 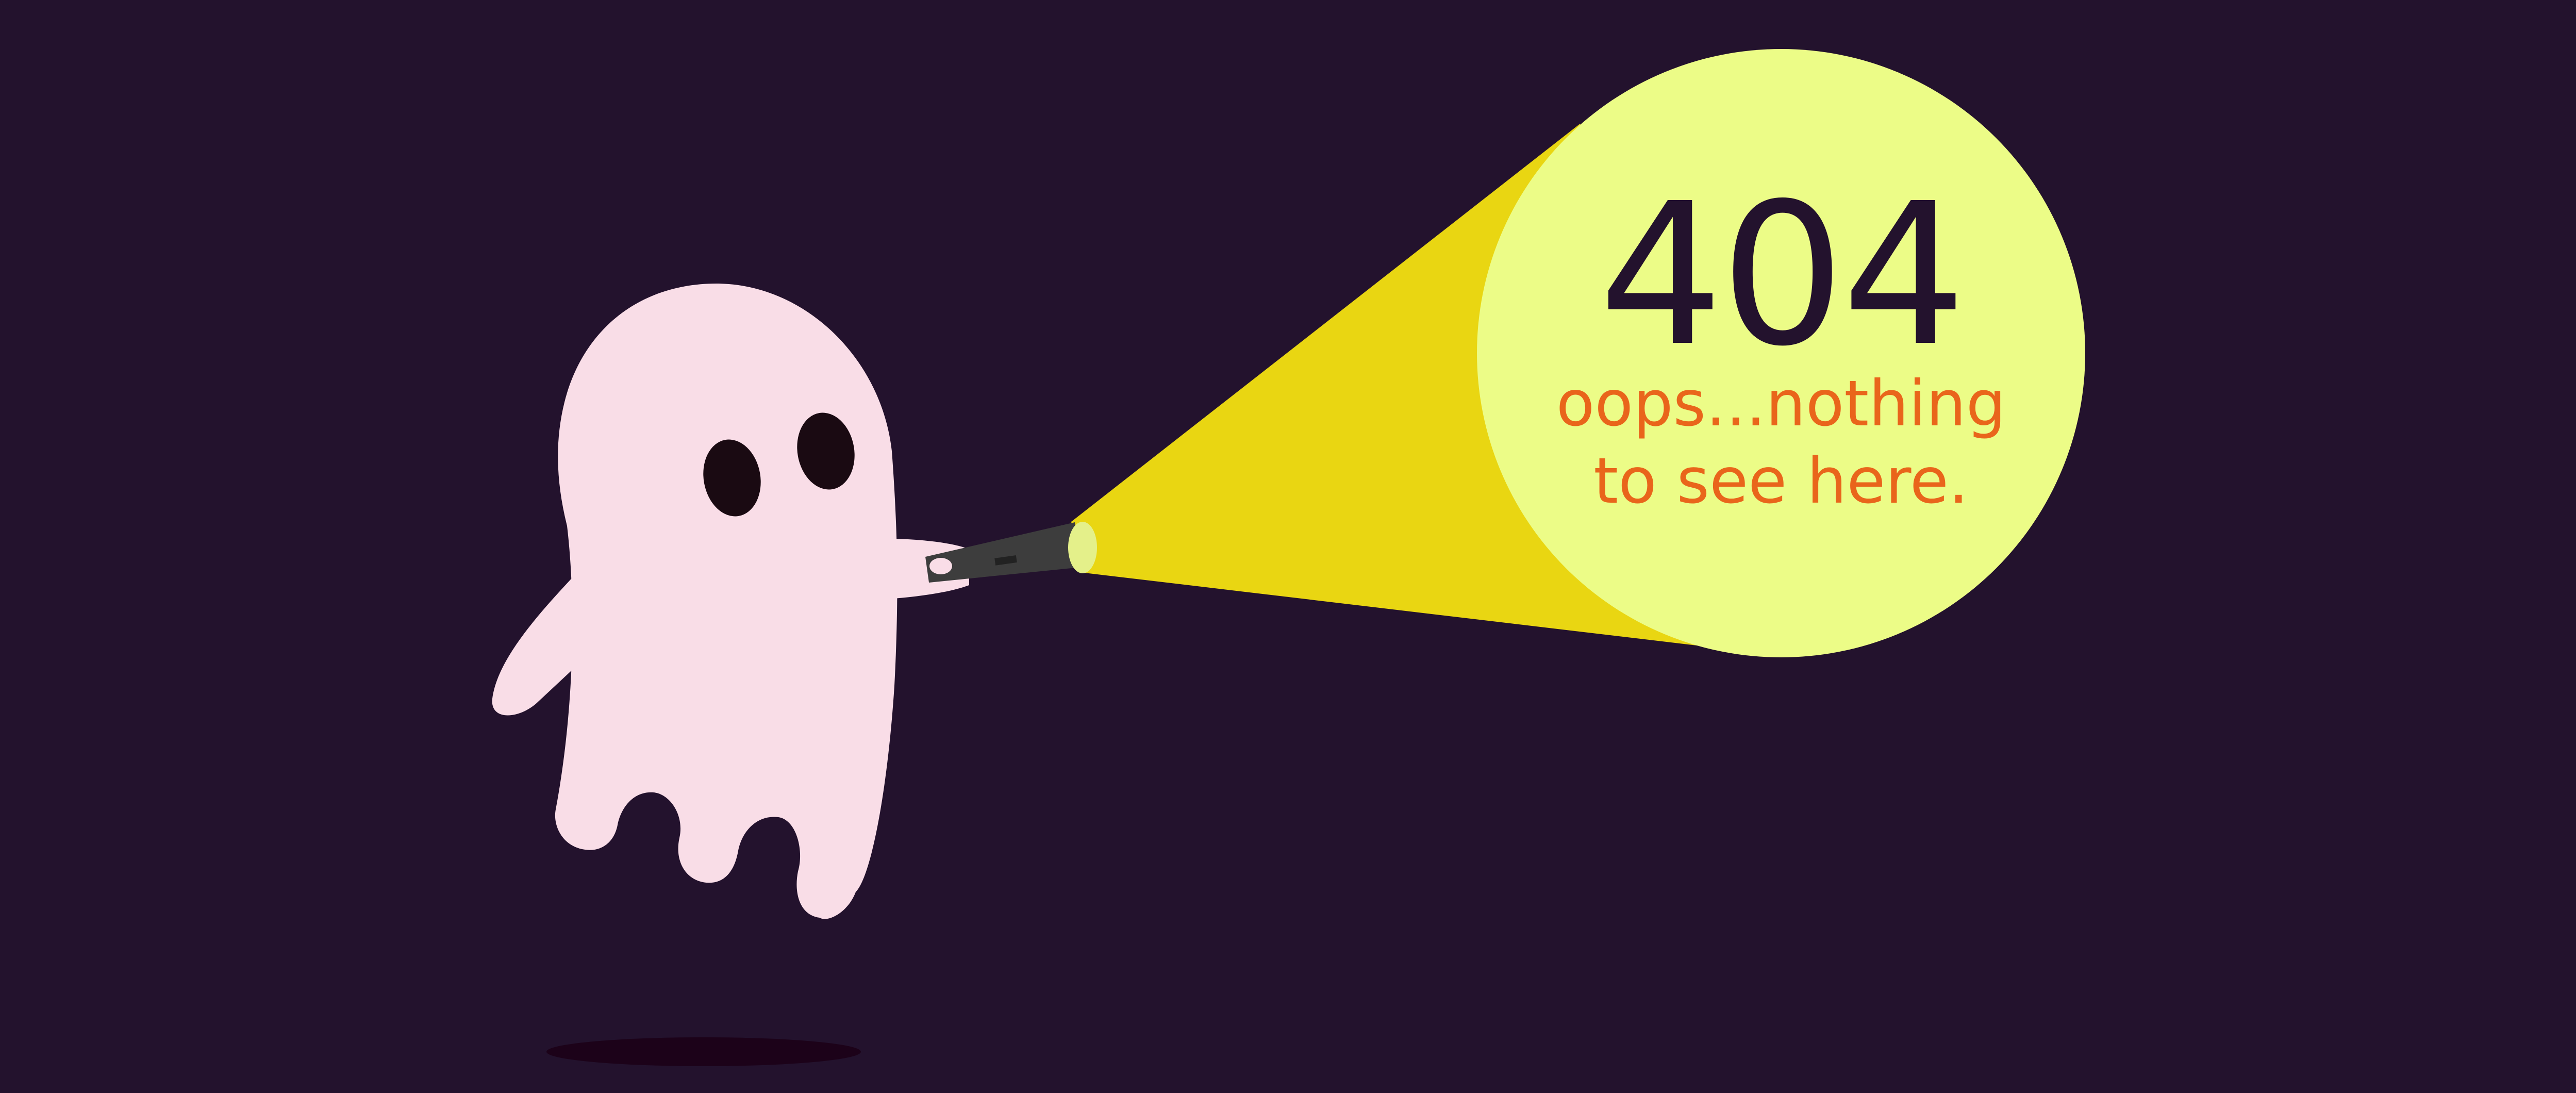 What do you see at coordinates (1781, 403) in the screenshot?
I see `error-message-line-1: oops...nothing` at bounding box center [1781, 403].